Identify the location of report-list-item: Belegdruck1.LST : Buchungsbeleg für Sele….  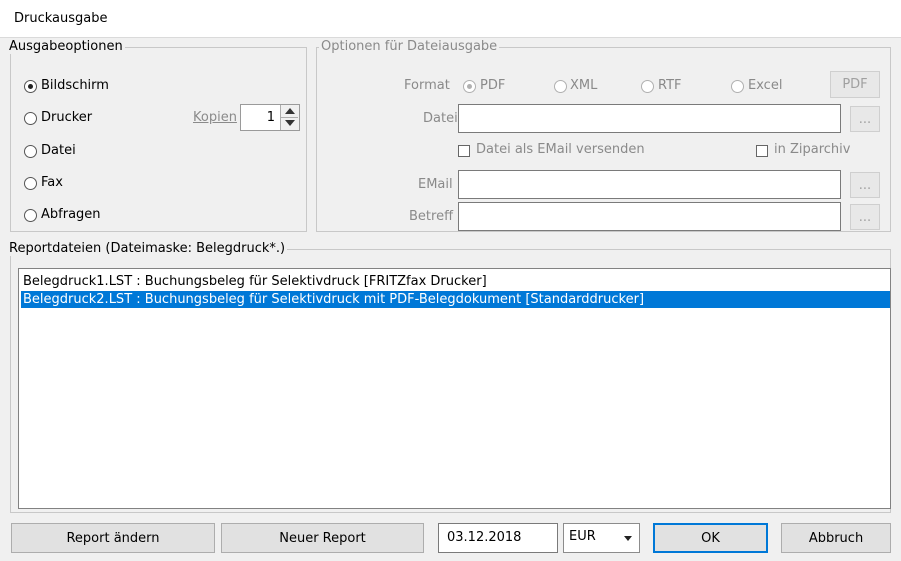
(254, 281).